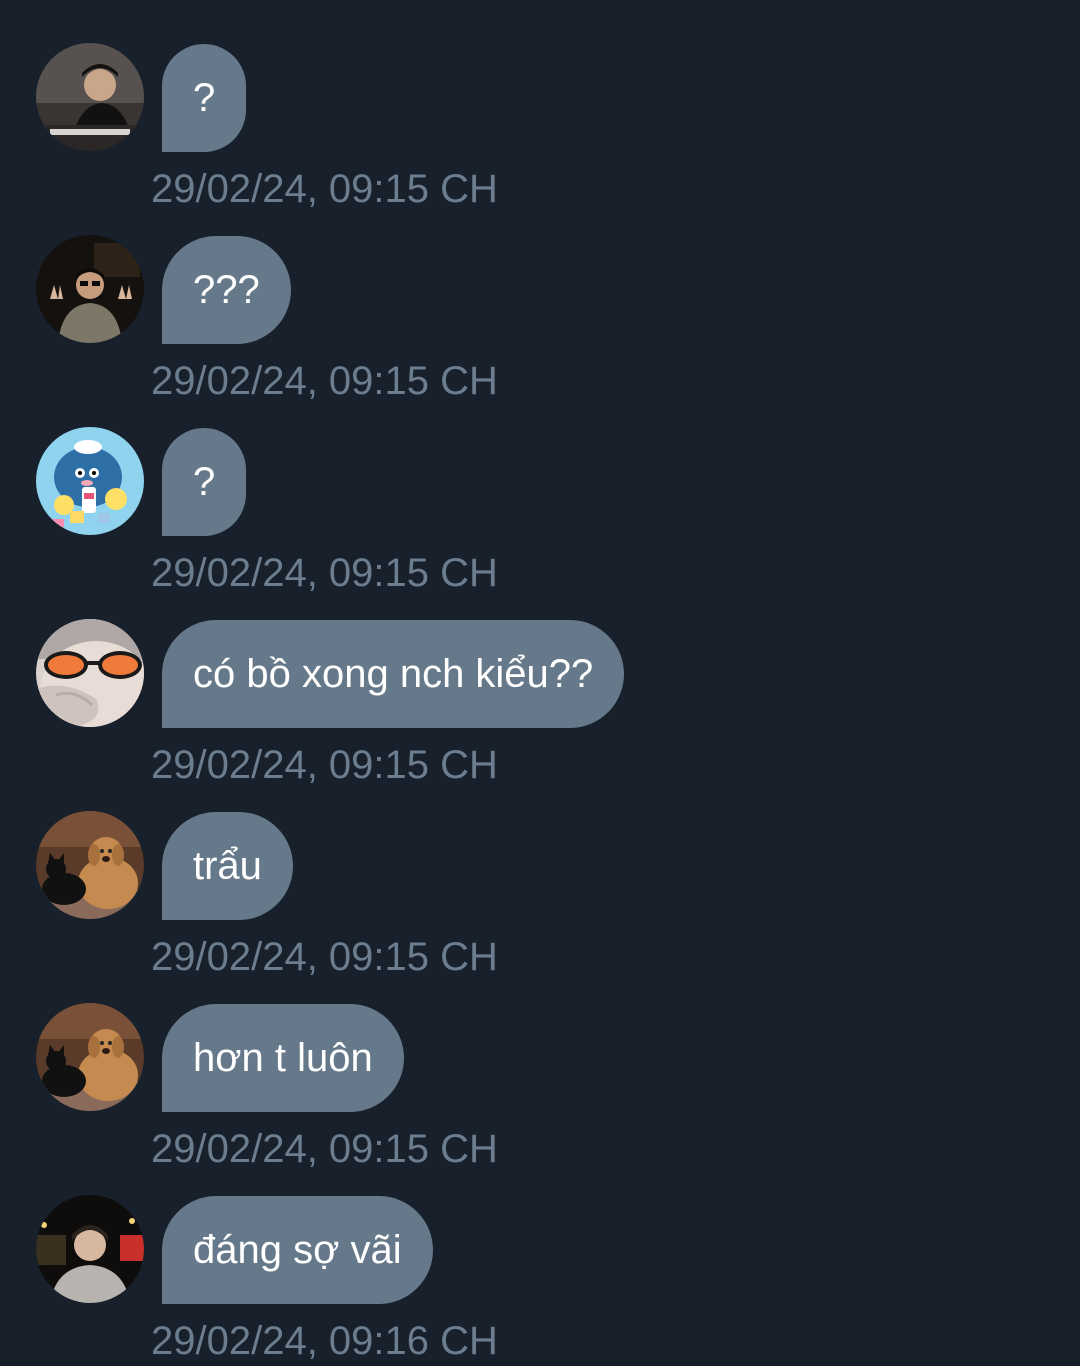  I want to click on avatar-man-at-desk-icon, so click(90, 97).